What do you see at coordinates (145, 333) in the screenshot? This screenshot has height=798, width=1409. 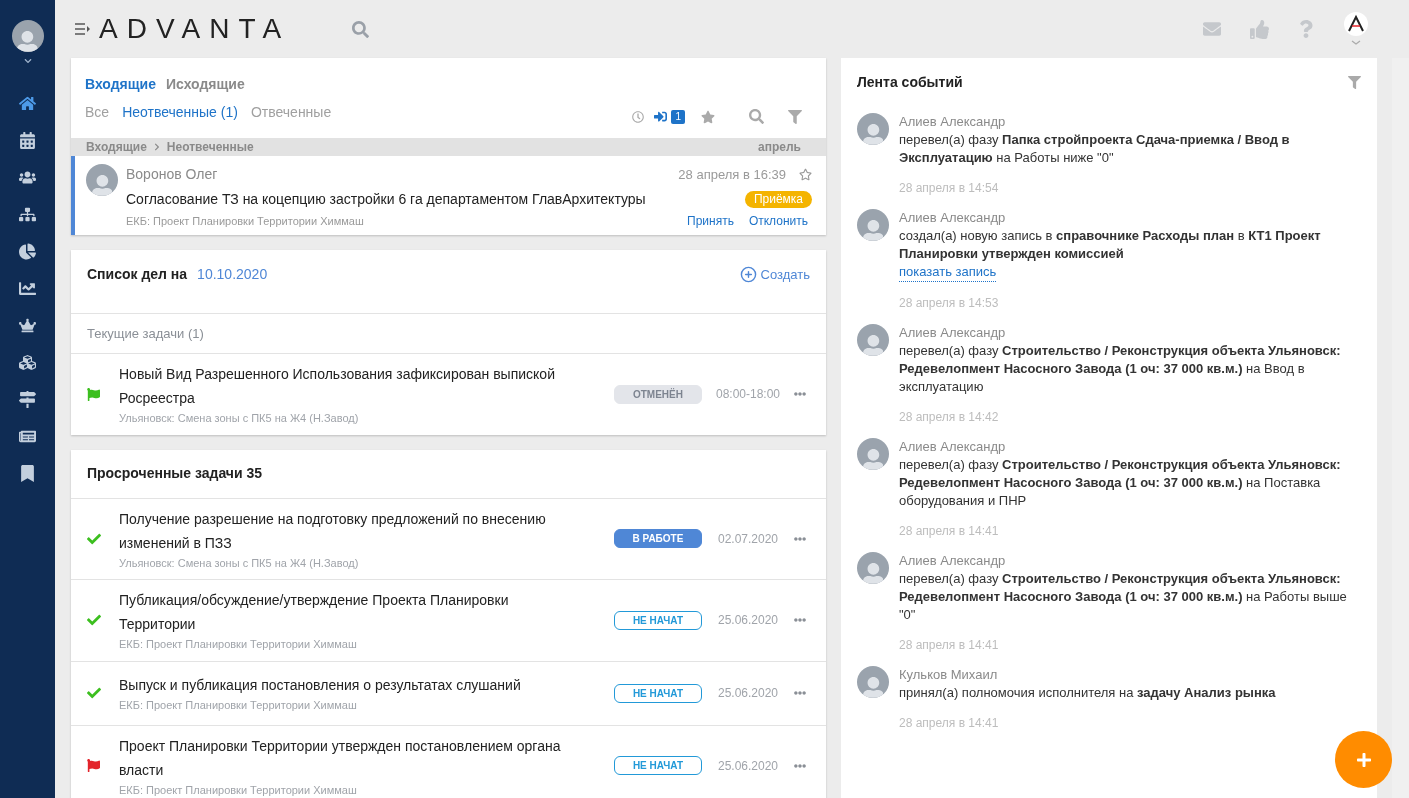 I see `section-title: Текущие задачи (1)` at bounding box center [145, 333].